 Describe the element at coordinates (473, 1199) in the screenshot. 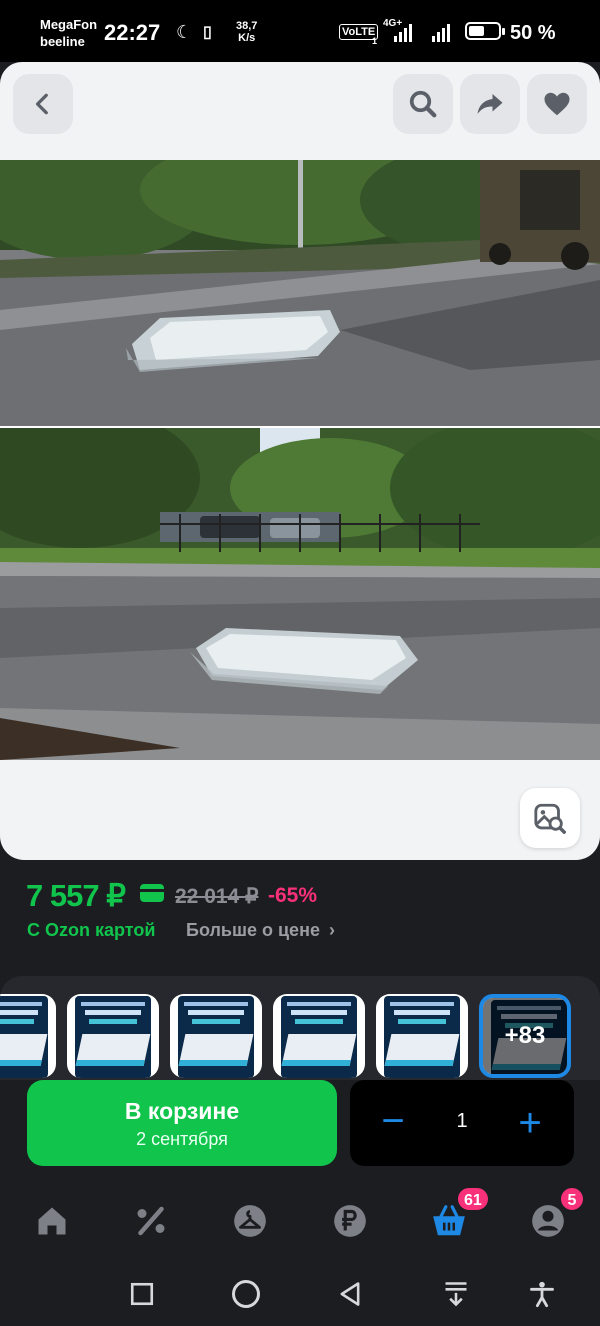

I see `cart-count-badge: 61` at that location.